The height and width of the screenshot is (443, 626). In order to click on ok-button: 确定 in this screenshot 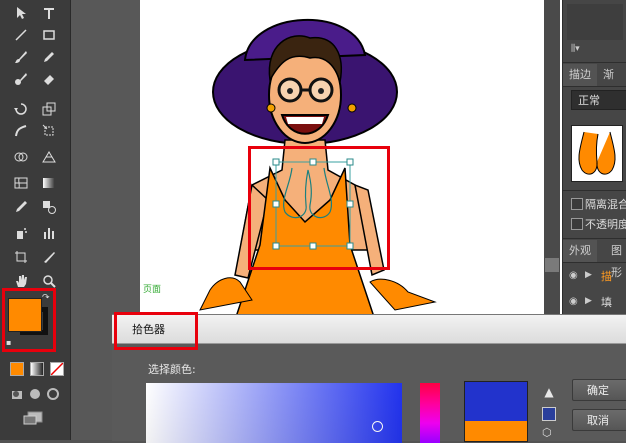, I will do `click(599, 390)`.